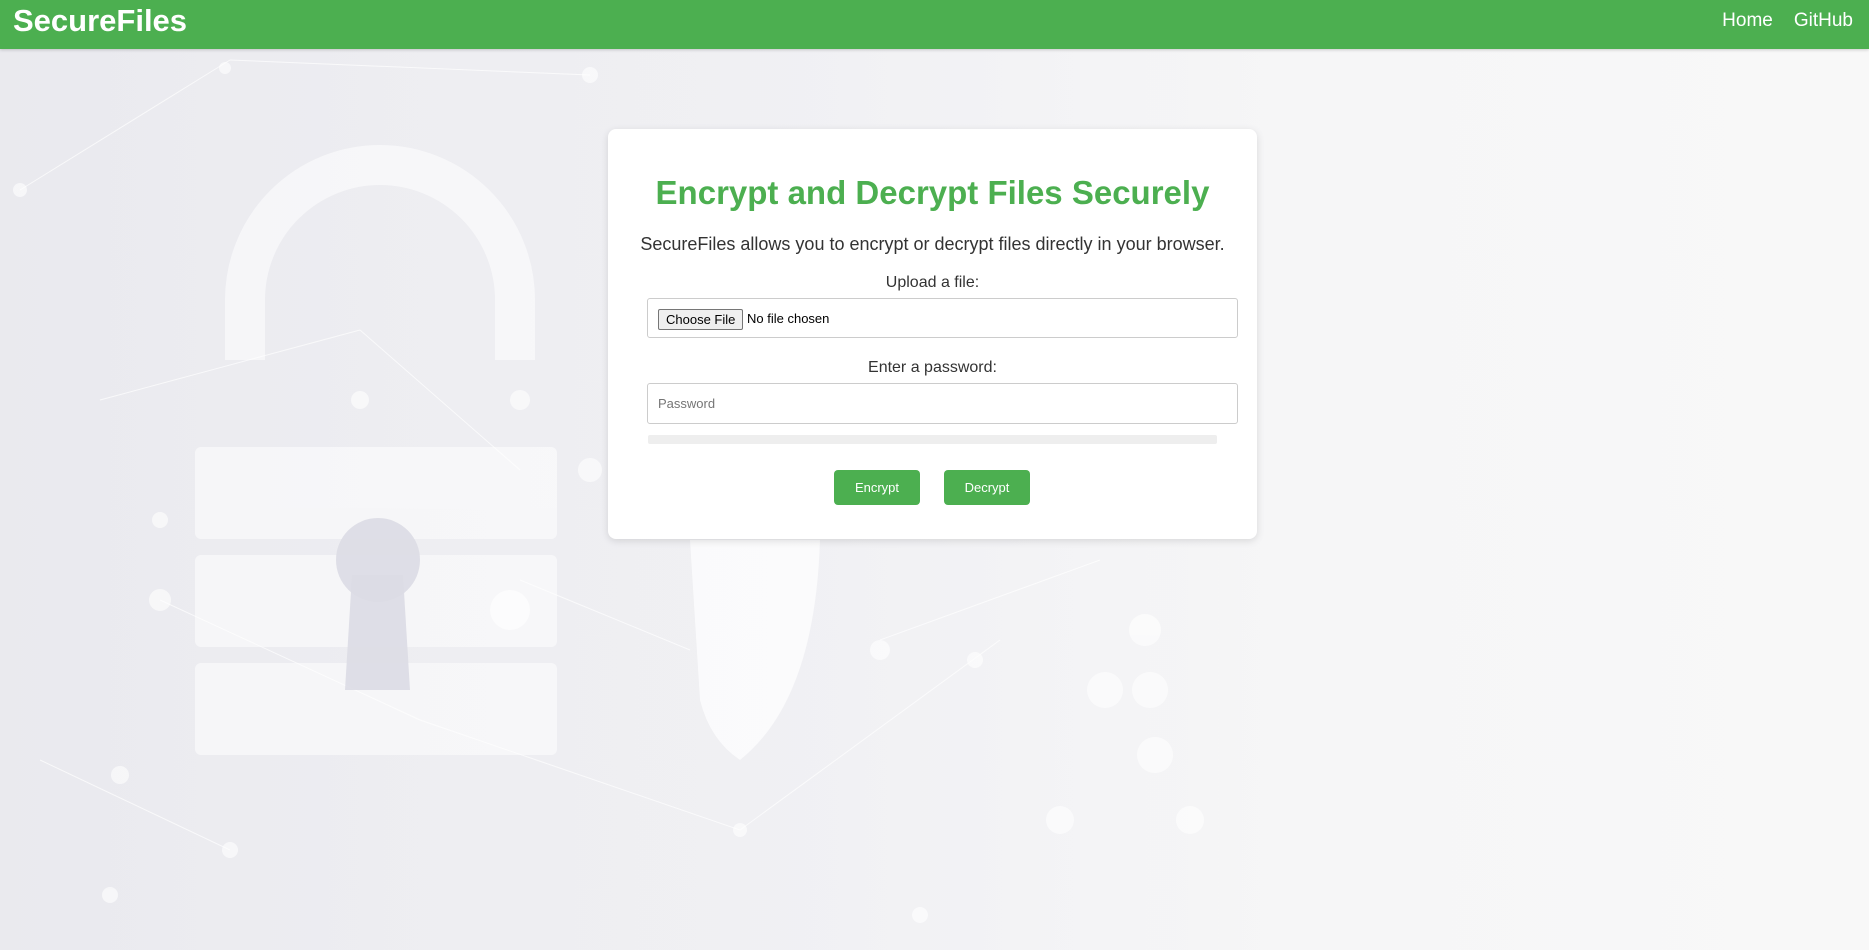 This screenshot has height=950, width=1869. What do you see at coordinates (701, 319) in the screenshot?
I see `choose-file-button: Choose File` at bounding box center [701, 319].